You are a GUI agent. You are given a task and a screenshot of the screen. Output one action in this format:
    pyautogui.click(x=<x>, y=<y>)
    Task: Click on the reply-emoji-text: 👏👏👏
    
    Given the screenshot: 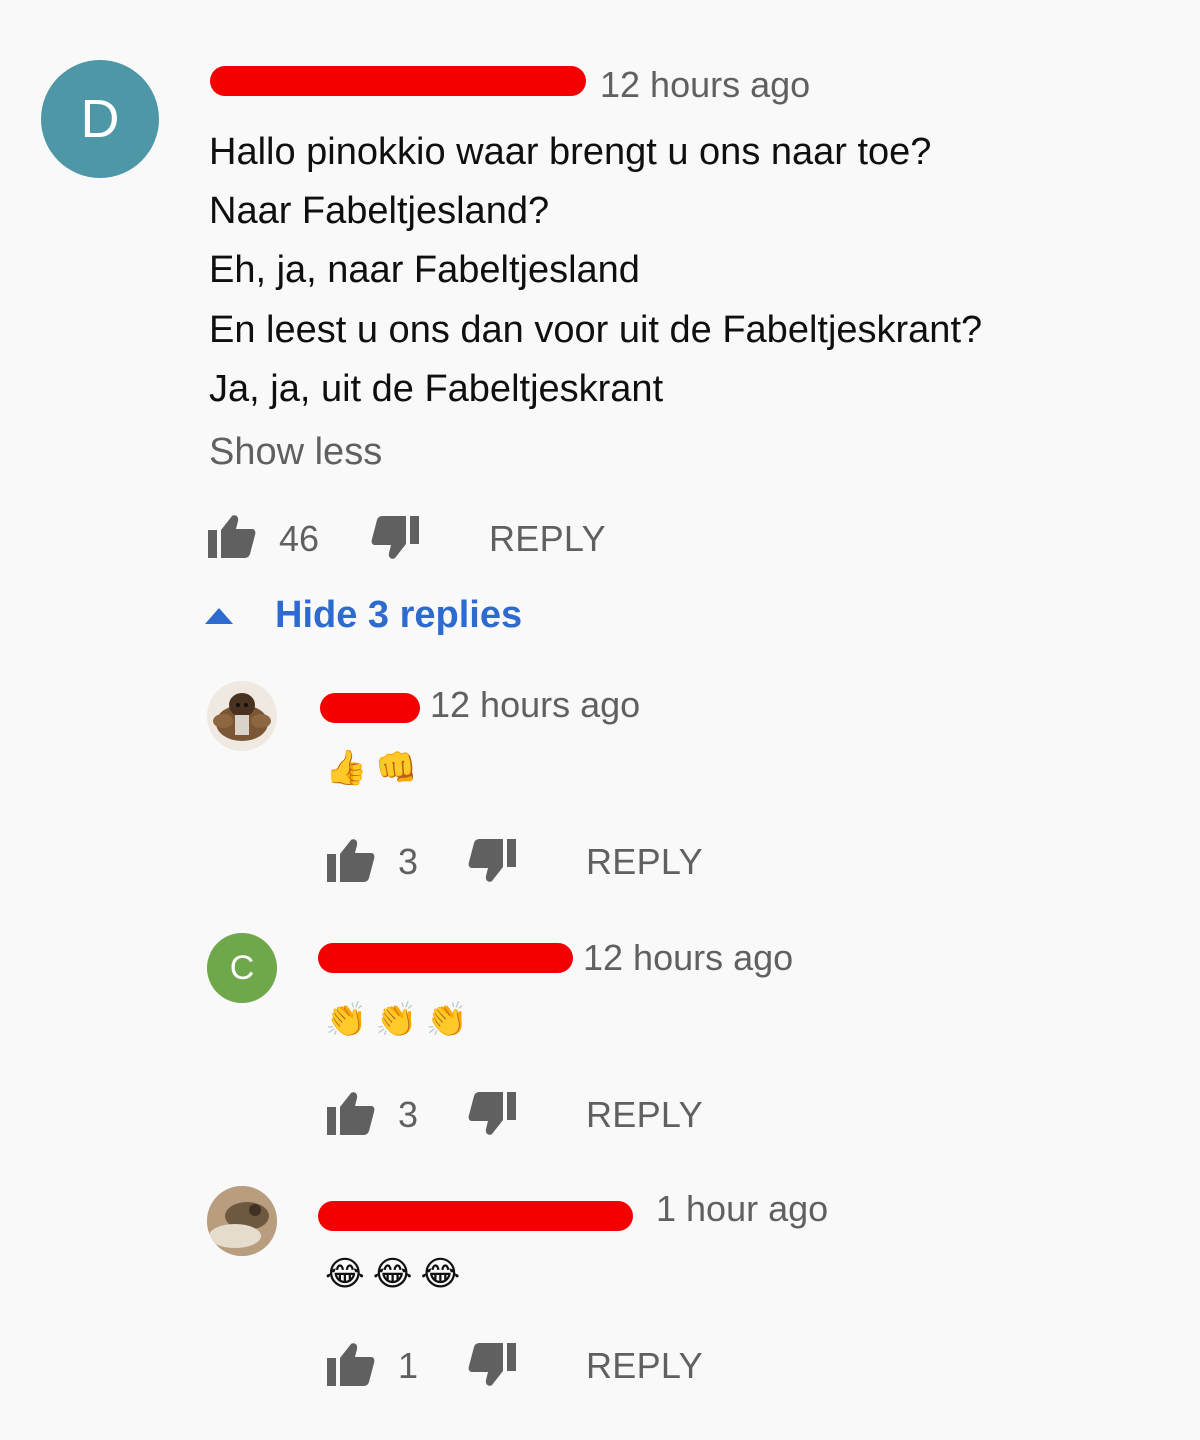 What is the action you would take?
    pyautogui.click(x=401, y=1020)
    